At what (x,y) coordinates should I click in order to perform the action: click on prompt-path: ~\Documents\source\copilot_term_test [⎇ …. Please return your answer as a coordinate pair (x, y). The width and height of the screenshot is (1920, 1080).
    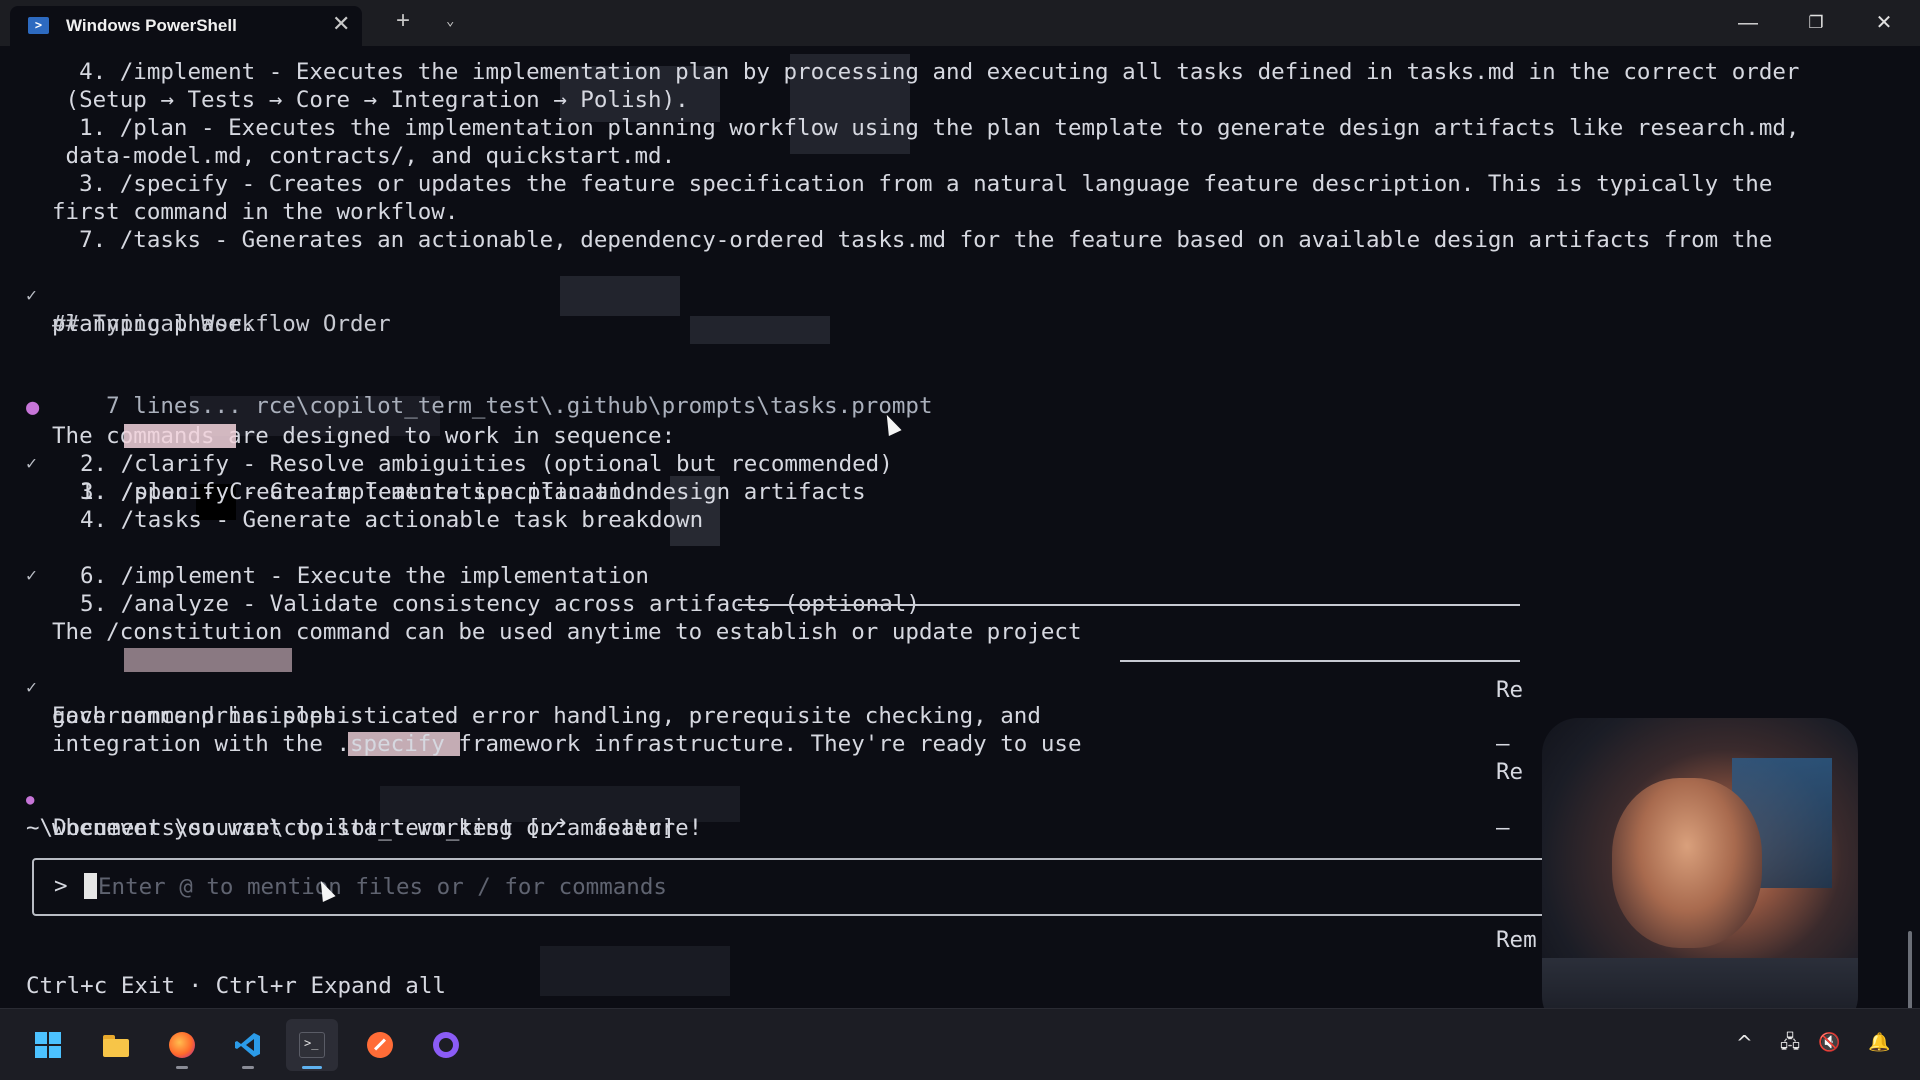
    Looking at the image, I should click on (351, 828).